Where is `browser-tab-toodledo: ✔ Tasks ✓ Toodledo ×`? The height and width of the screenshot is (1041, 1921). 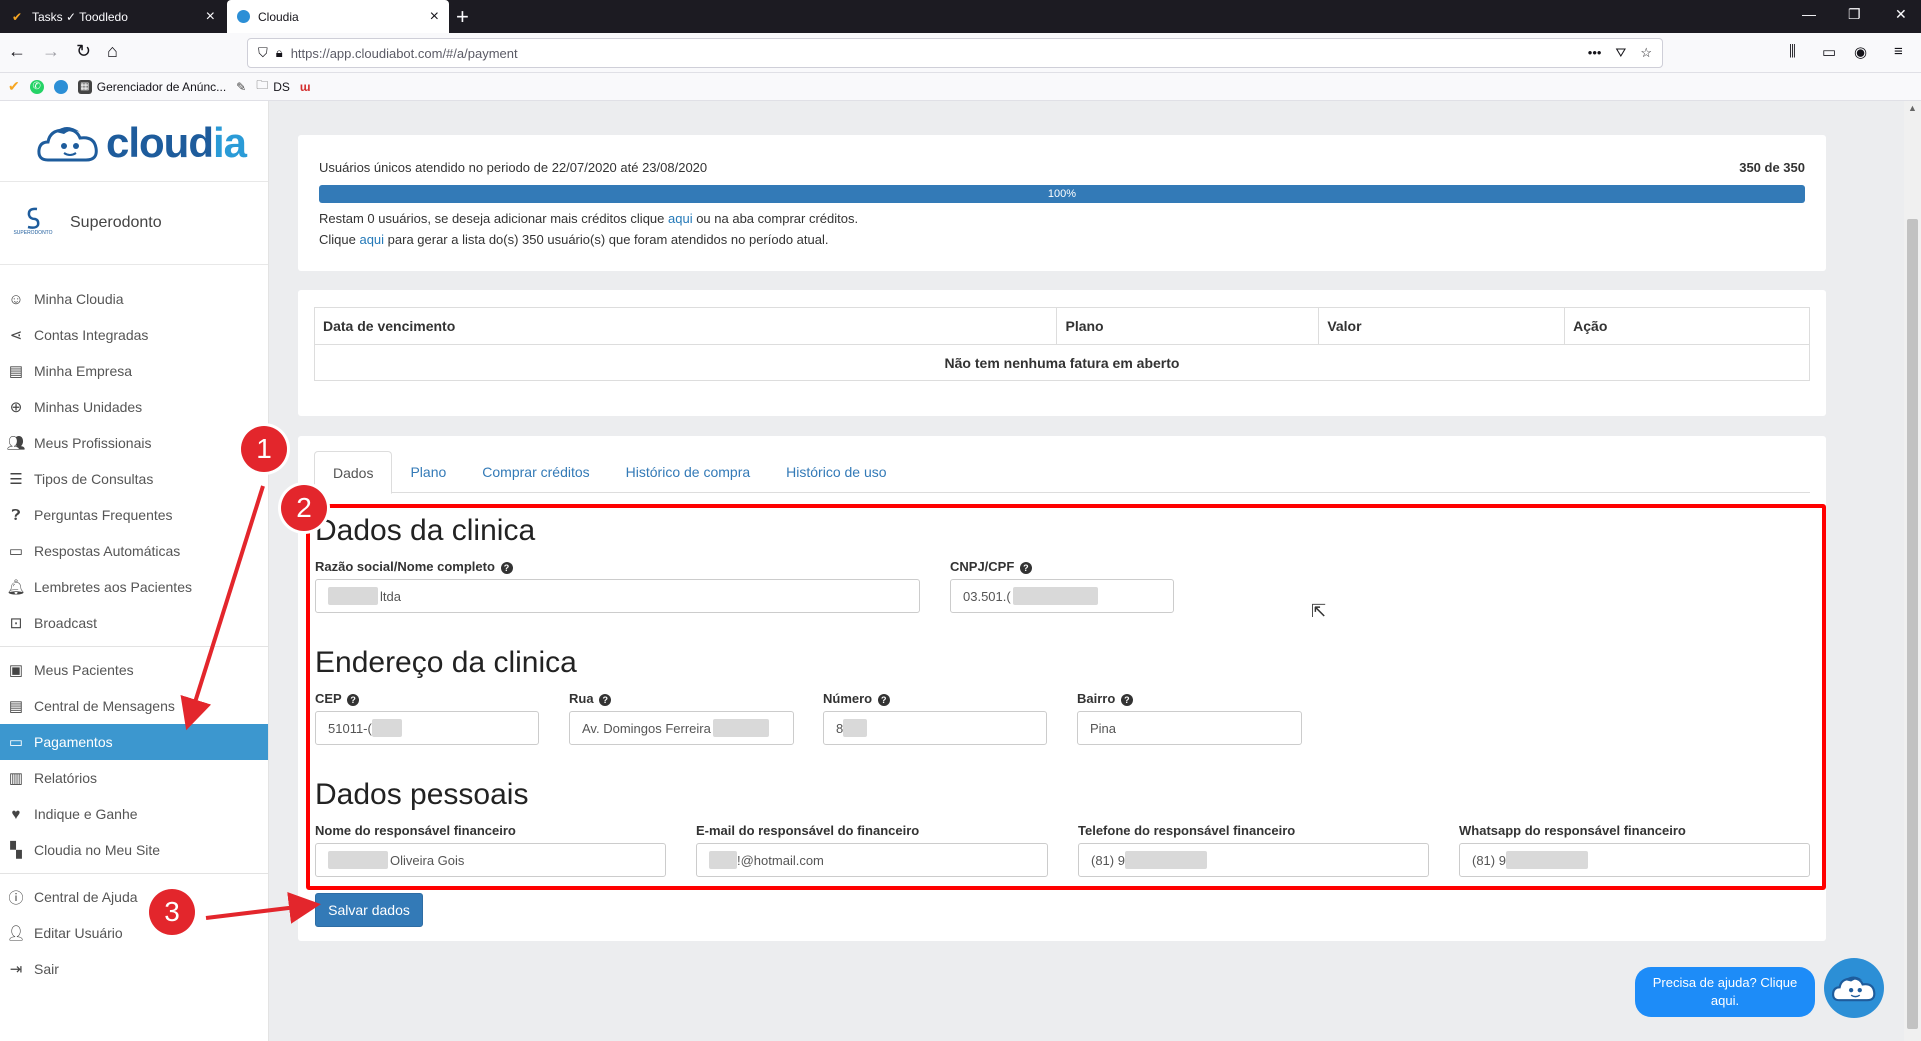 browser-tab-toodledo: ✔ Tasks ✓ Toodledo × is located at coordinates (112, 16).